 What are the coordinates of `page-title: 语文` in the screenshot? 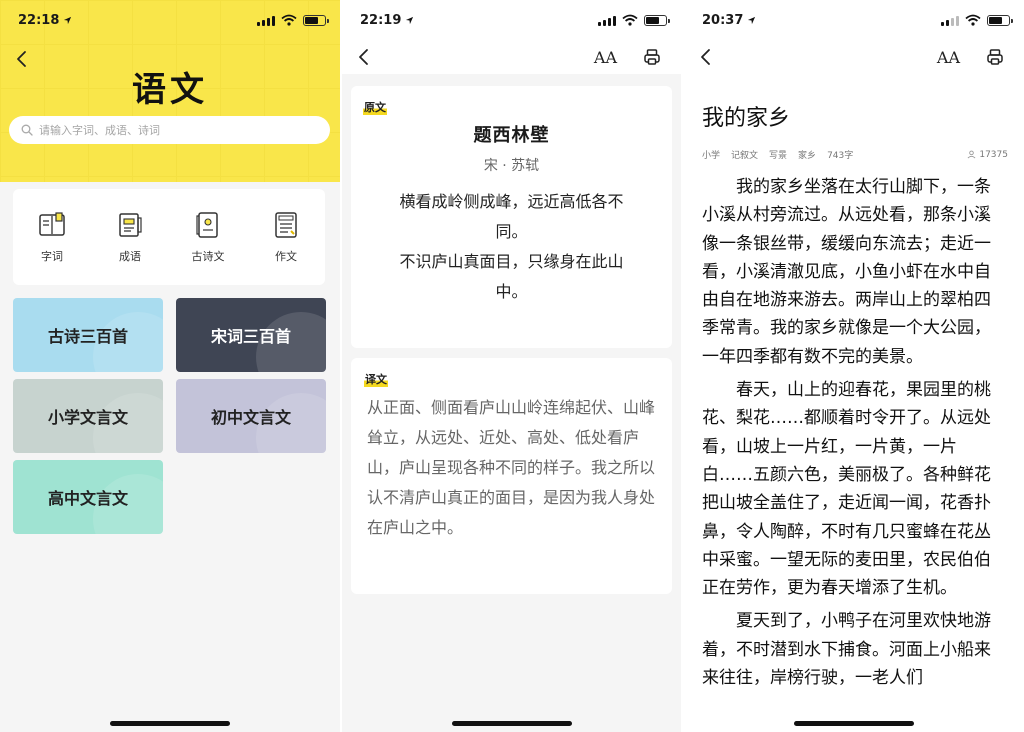 It's located at (170, 90).